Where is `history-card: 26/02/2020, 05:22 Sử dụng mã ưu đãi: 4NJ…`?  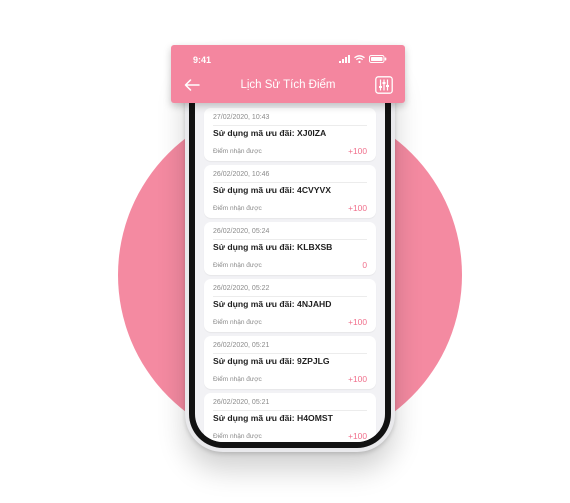
history-card: 26/02/2020, 05:22 Sử dụng mã ưu đãi: 4NJ… is located at coordinates (290, 305).